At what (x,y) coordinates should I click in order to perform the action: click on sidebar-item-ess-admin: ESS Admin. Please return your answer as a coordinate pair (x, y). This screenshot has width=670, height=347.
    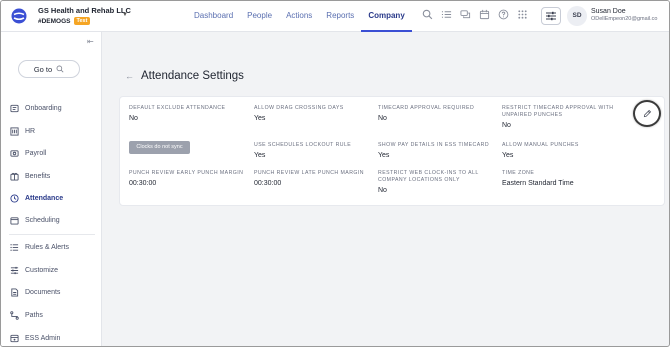
    Looking at the image, I should click on (51, 338).